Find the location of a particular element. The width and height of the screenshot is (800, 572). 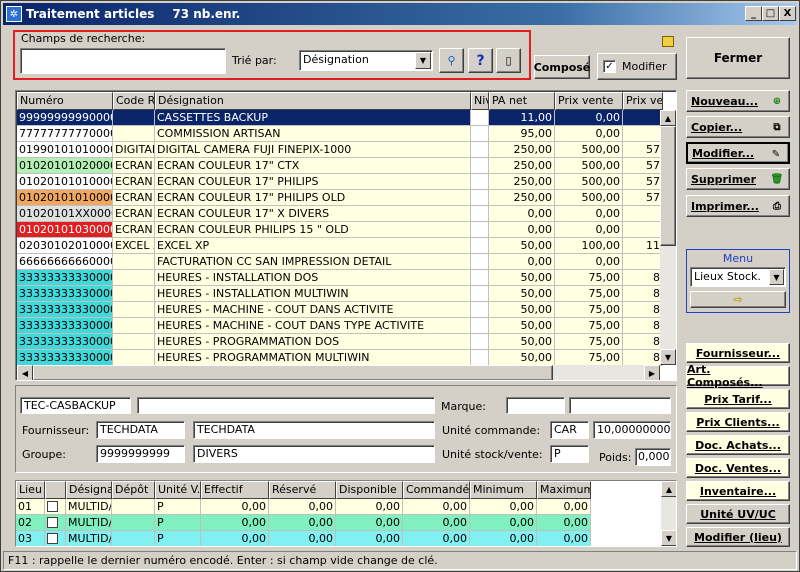

scroll-thumb is located at coordinates (668, 186).